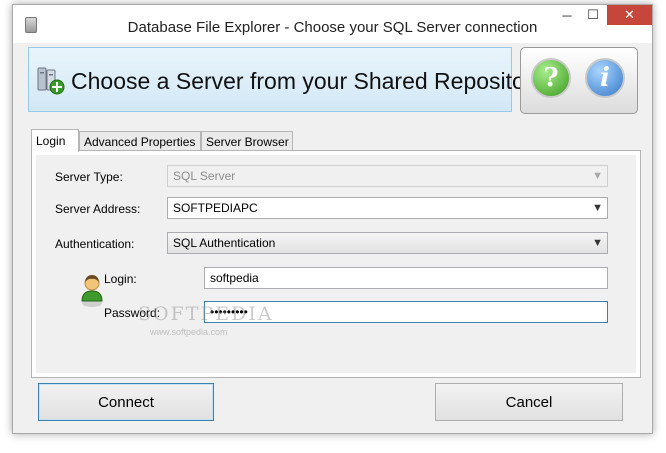 This screenshot has width=666, height=453. What do you see at coordinates (140, 141) in the screenshot?
I see `tab-advanced-properties: Advanced Properties` at bounding box center [140, 141].